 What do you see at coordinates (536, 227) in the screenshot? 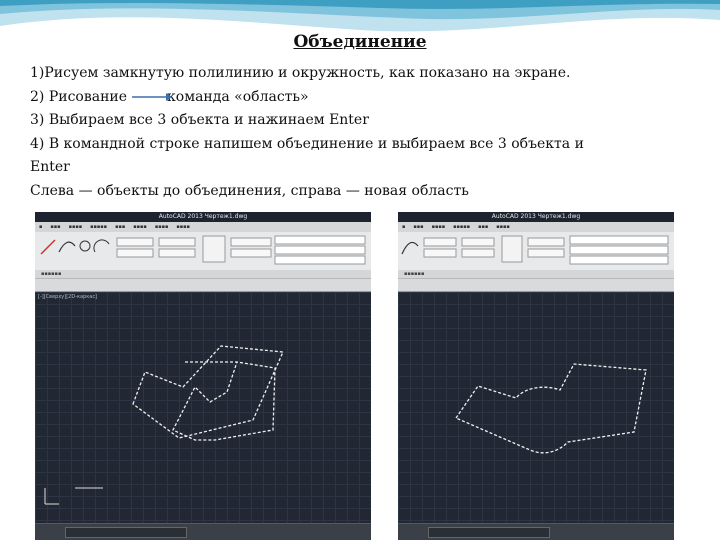
I see `ribbon-tabs: ▪ ▪▪▪ ▪▪▪▪ ▪▪▪▪▪ ▪▪▪ ▪▪▪▪` at bounding box center [536, 227].